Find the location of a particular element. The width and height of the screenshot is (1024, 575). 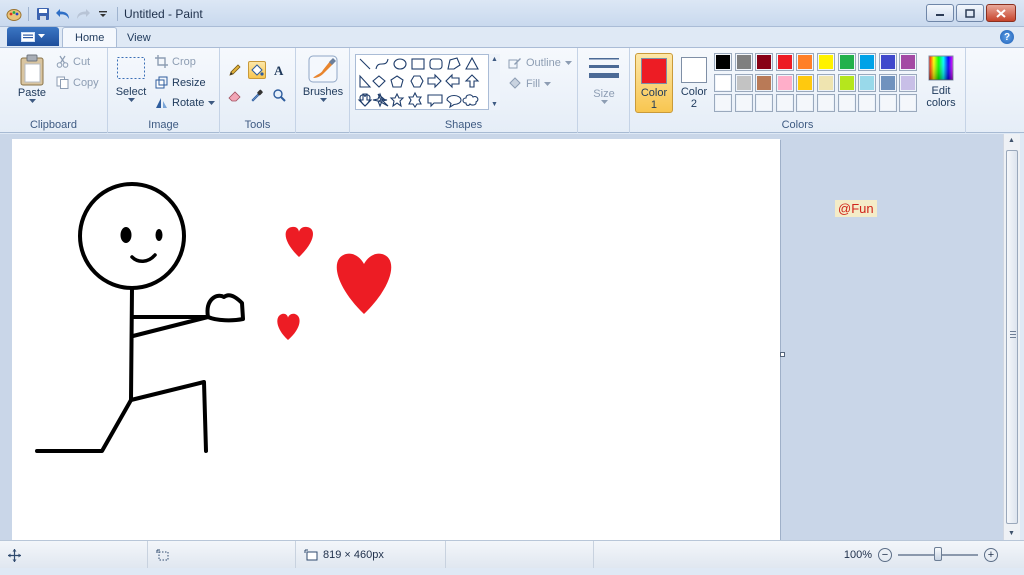

shapes-gallery-scroll: ▲ ▼ is located at coordinates (494, 82).